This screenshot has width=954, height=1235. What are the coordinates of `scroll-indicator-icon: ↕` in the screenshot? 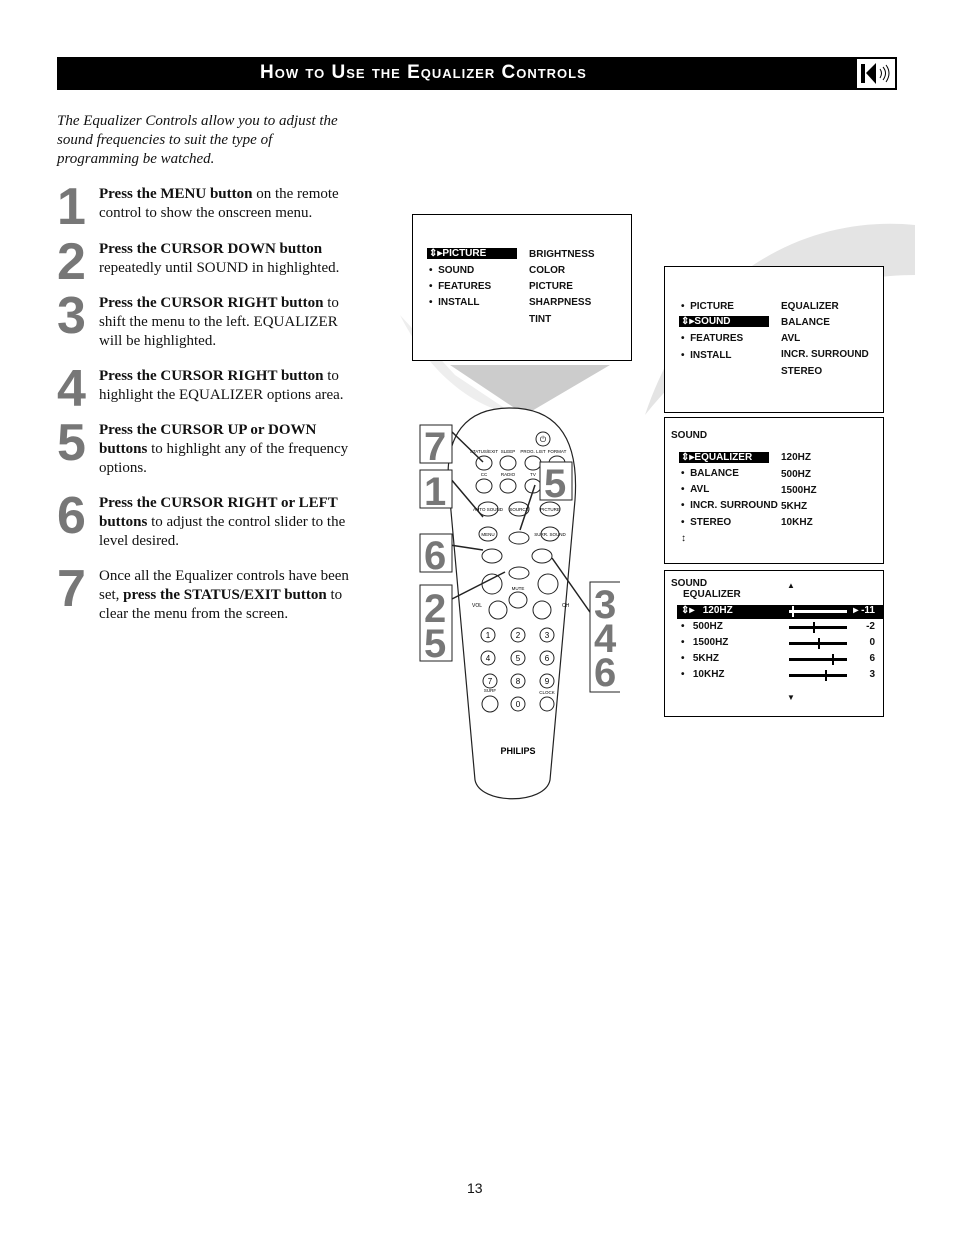 It's located at (683, 538).